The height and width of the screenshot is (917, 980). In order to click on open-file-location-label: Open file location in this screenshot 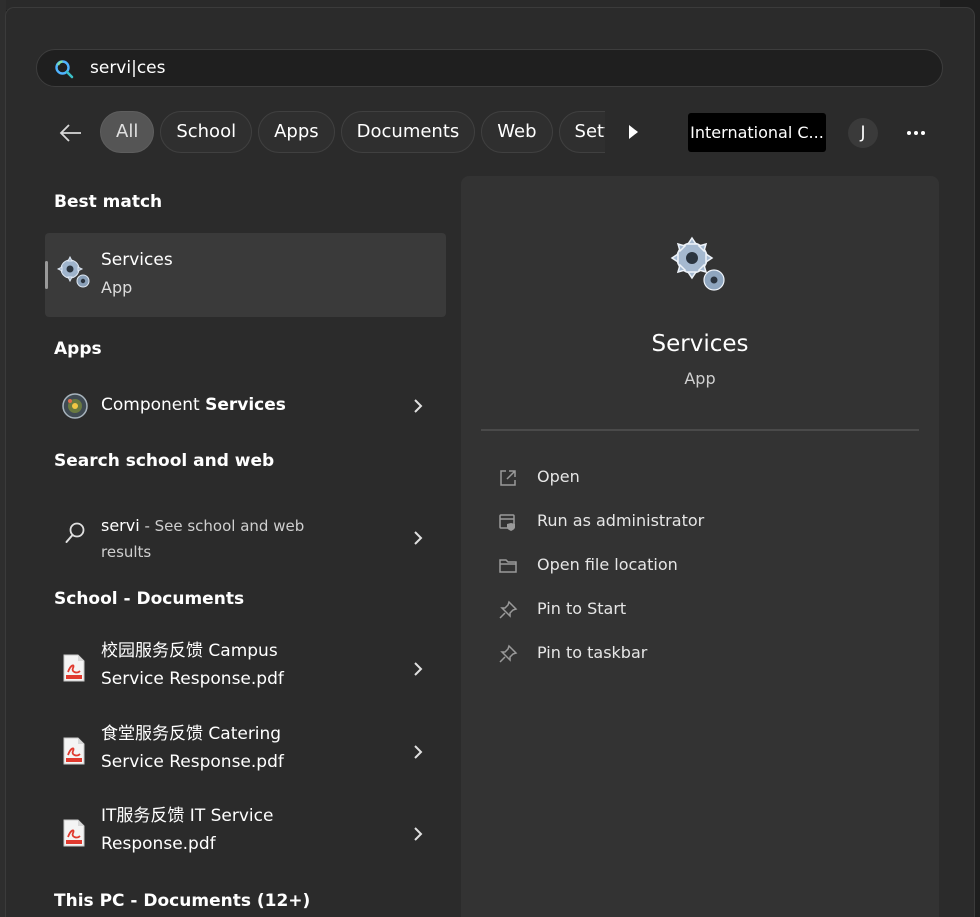, I will do `click(607, 564)`.